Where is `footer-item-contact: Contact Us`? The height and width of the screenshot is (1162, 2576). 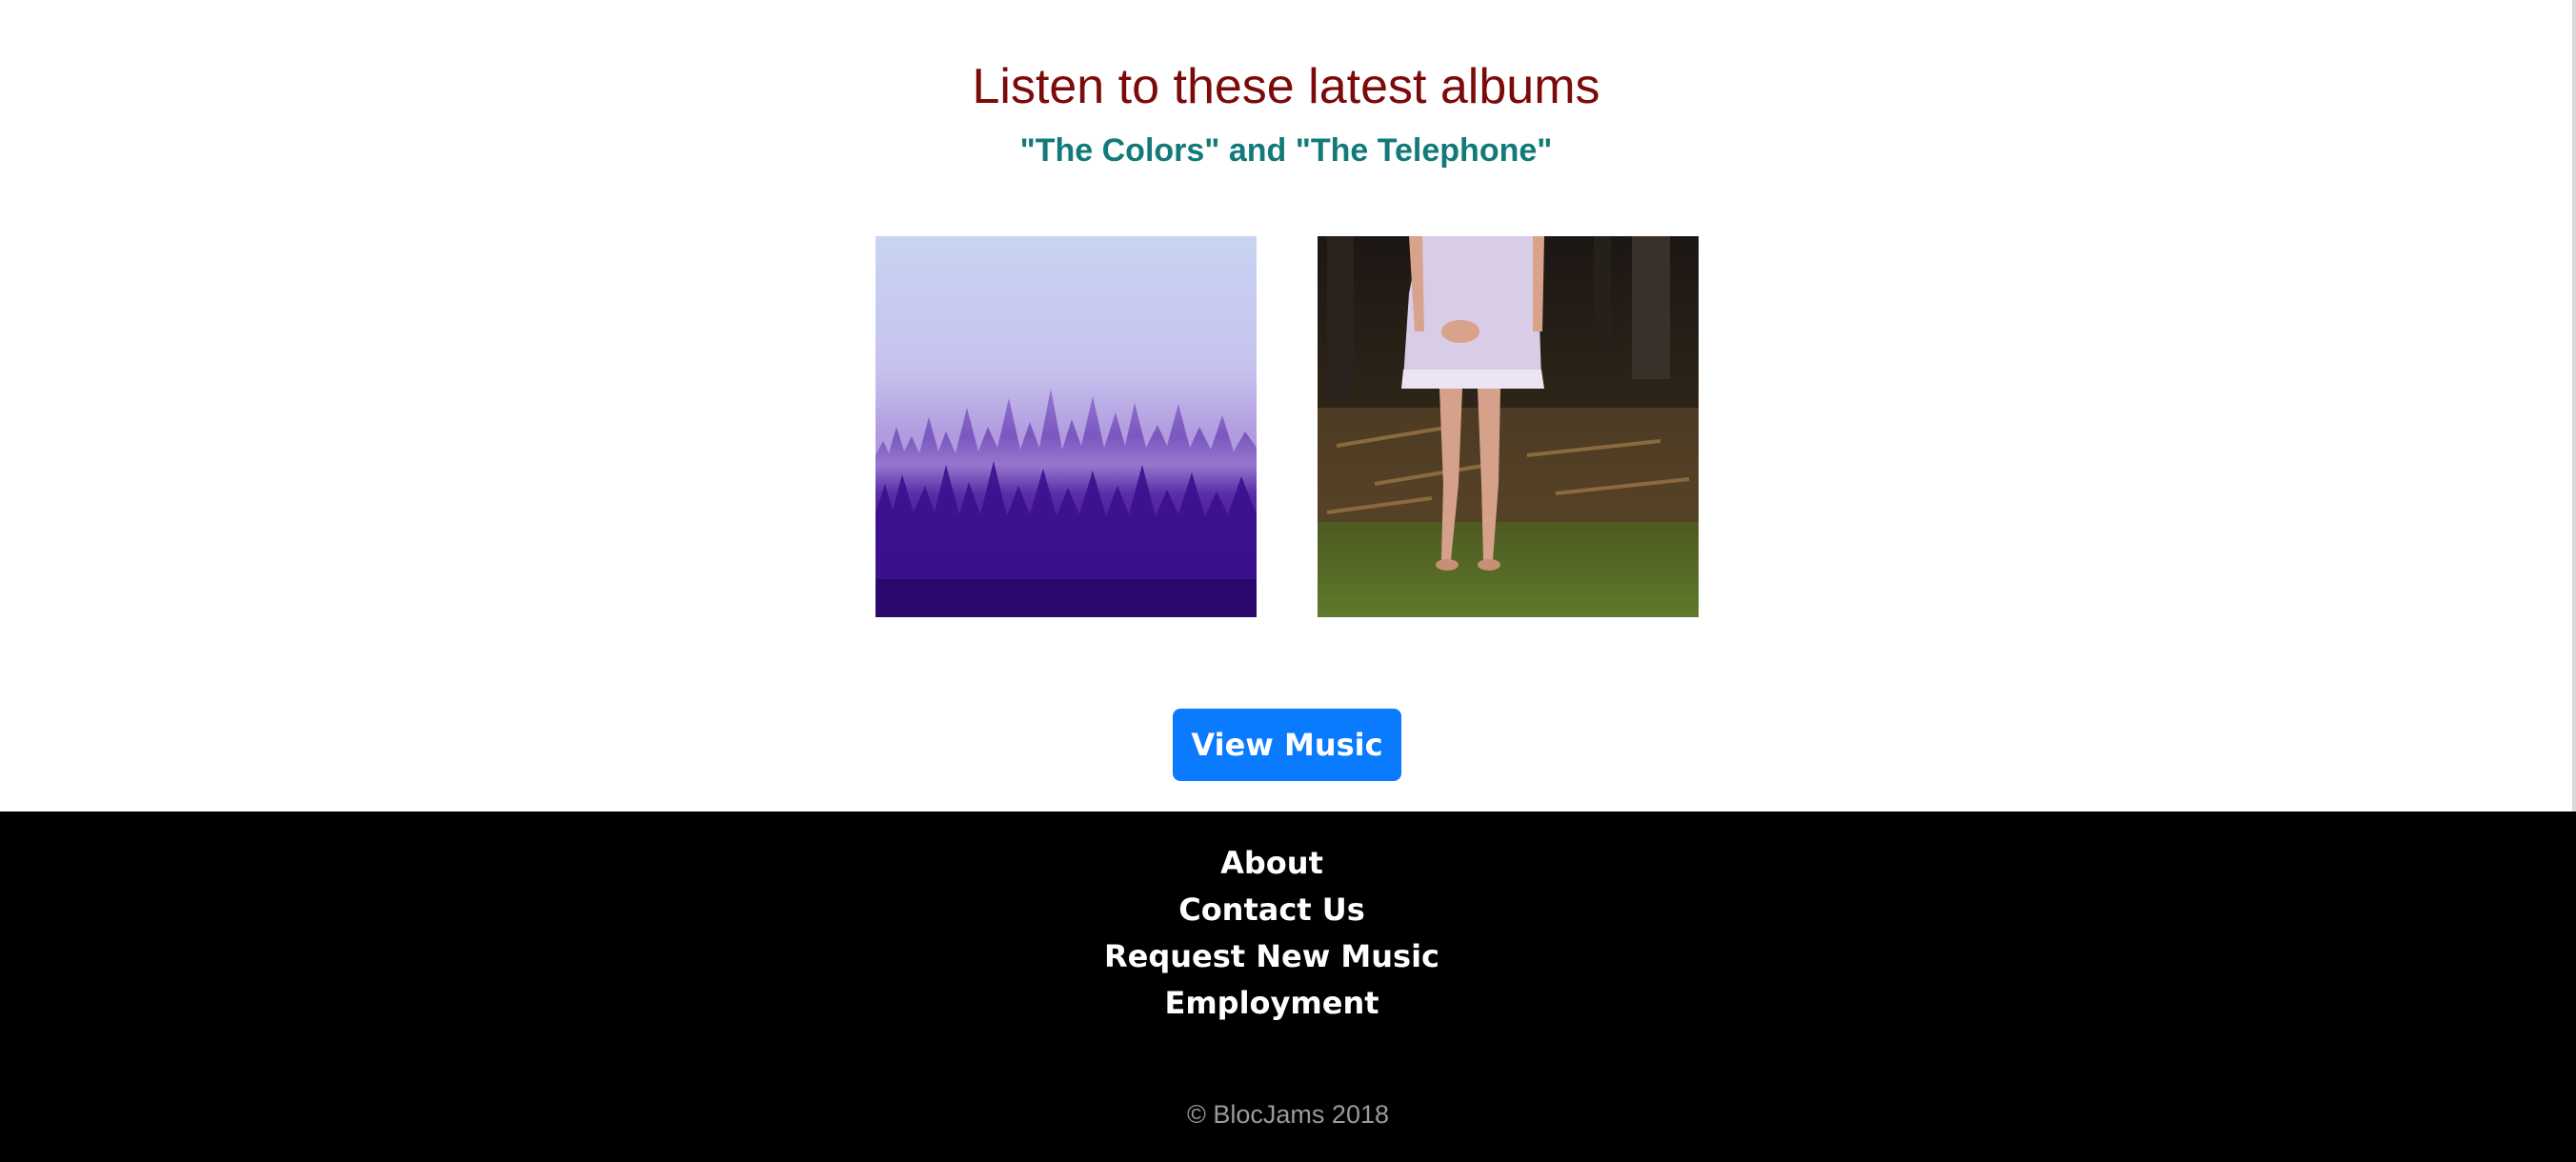
footer-item-contact: Contact Us is located at coordinates (1272, 910).